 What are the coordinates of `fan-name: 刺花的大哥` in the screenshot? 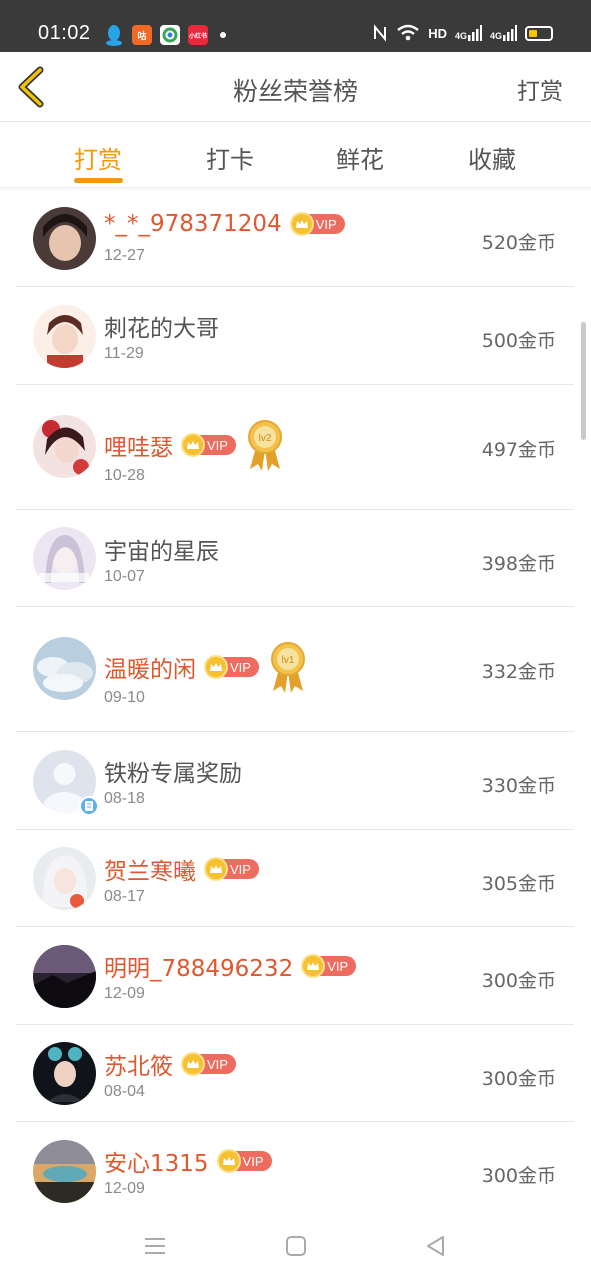 It's located at (161, 329).